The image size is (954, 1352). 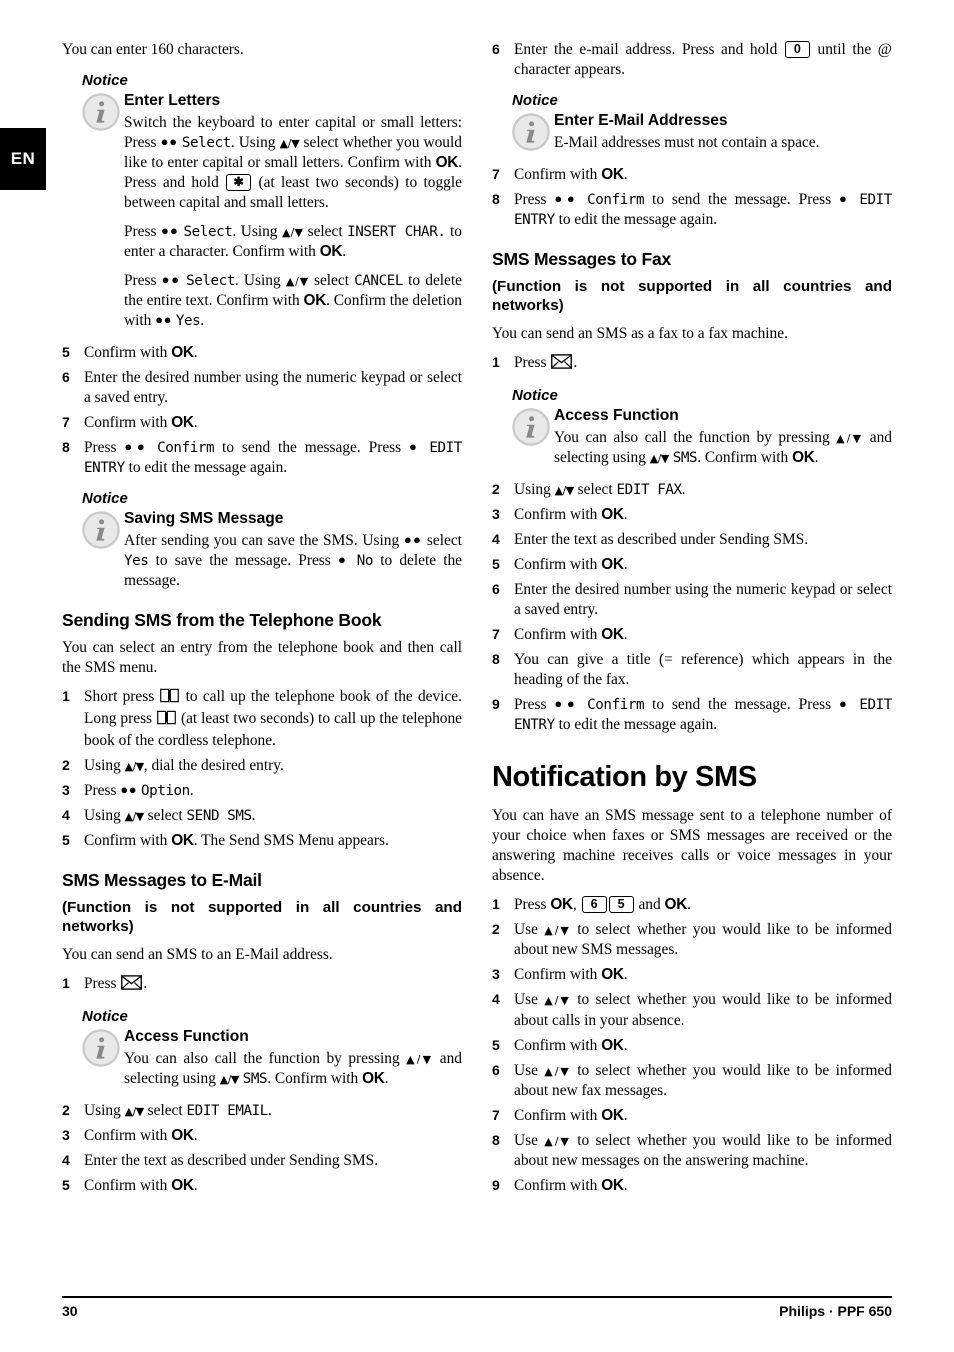 I want to click on book-icon, so click(x=166, y=720).